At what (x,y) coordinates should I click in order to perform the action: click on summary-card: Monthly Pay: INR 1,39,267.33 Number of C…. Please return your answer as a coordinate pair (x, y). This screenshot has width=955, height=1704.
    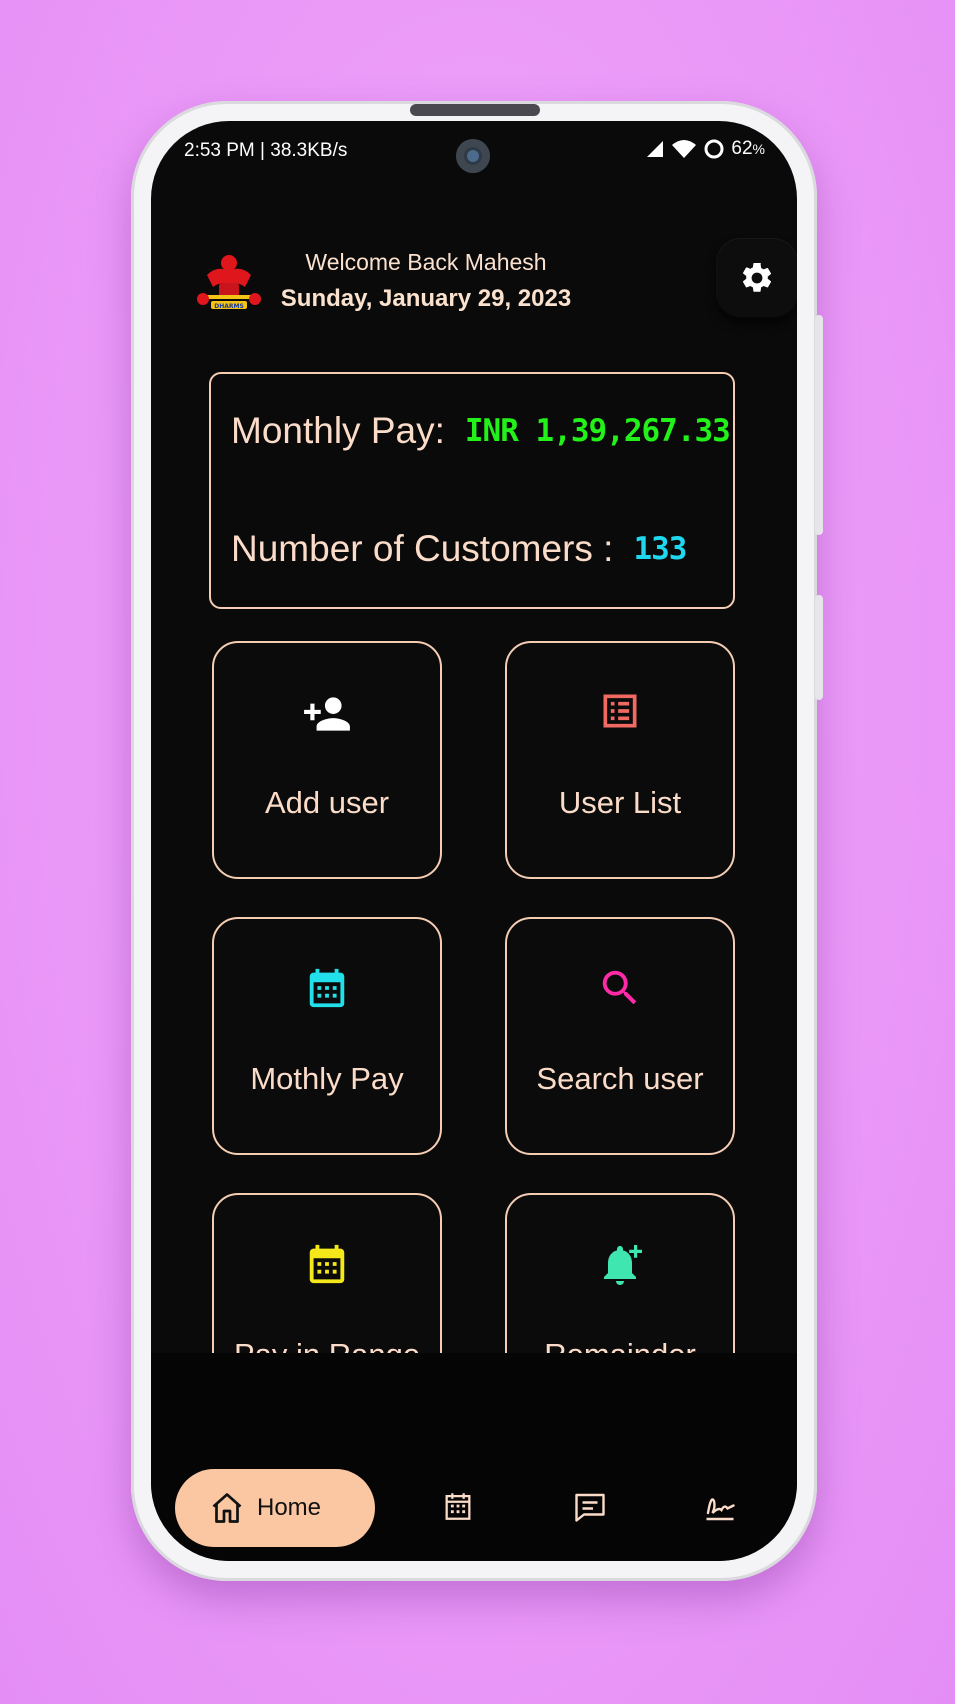
    Looking at the image, I should click on (472, 490).